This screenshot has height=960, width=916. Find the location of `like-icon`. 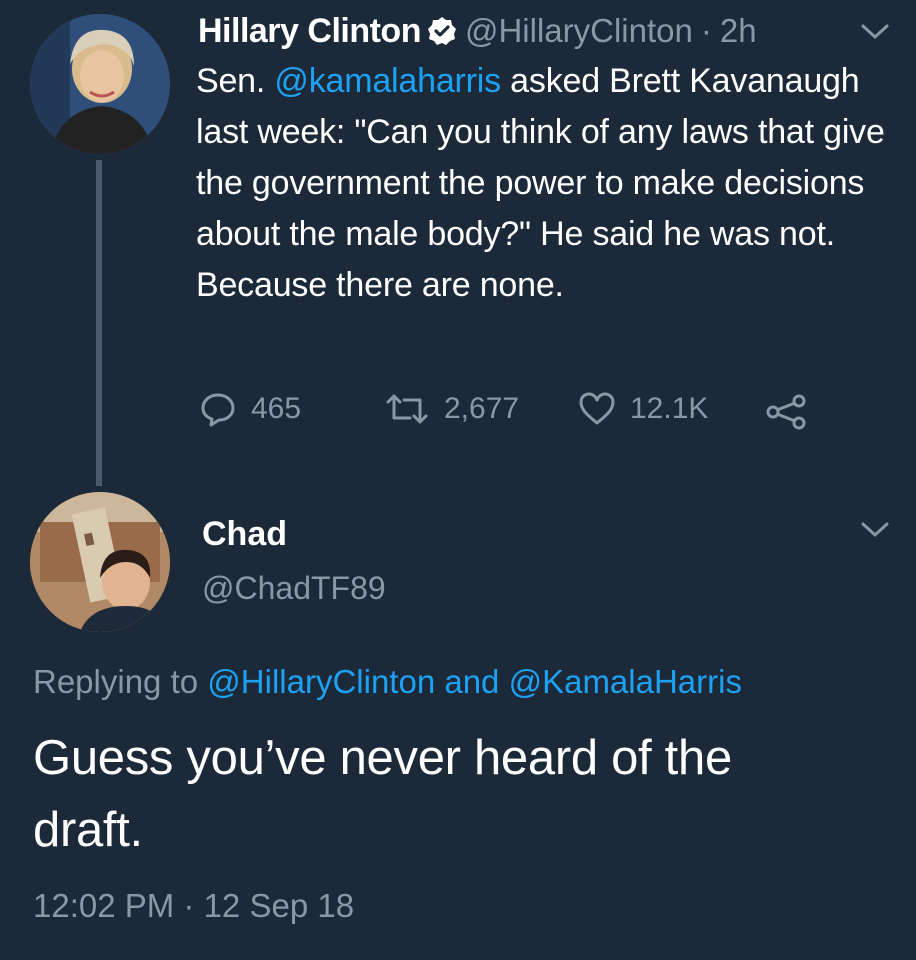

like-icon is located at coordinates (597, 408).